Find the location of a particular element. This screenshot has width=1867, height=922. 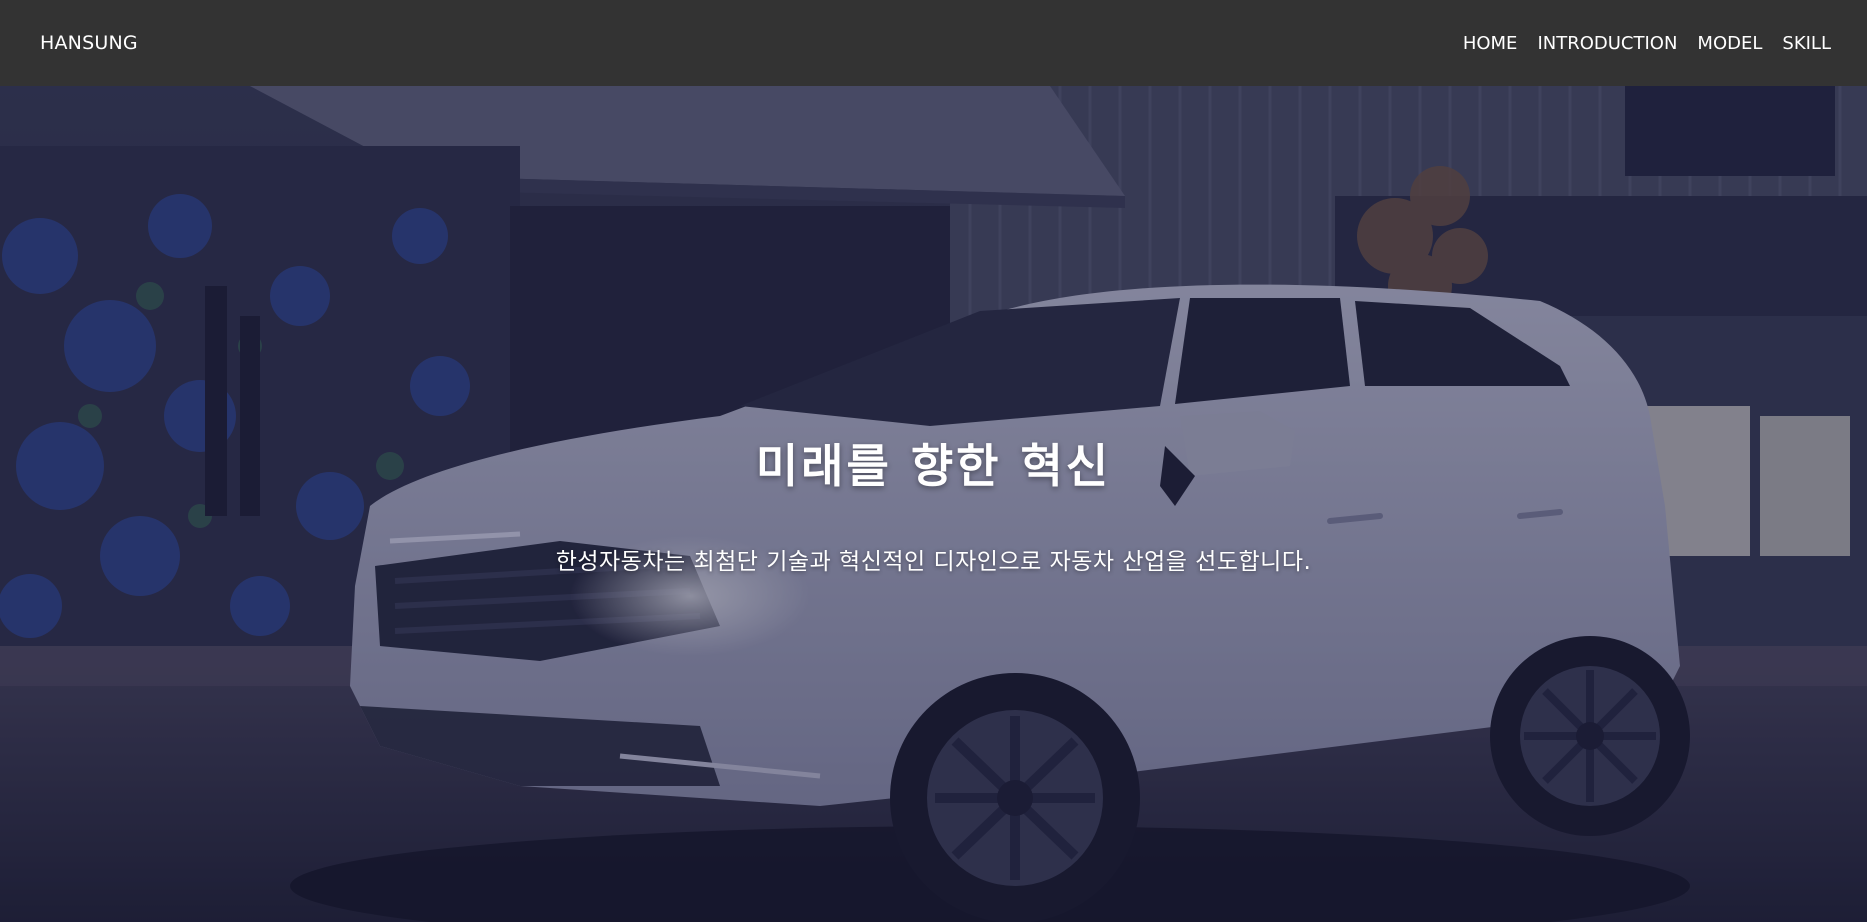

nav-item-introduction: INTRODUCTION is located at coordinates (1607, 43).